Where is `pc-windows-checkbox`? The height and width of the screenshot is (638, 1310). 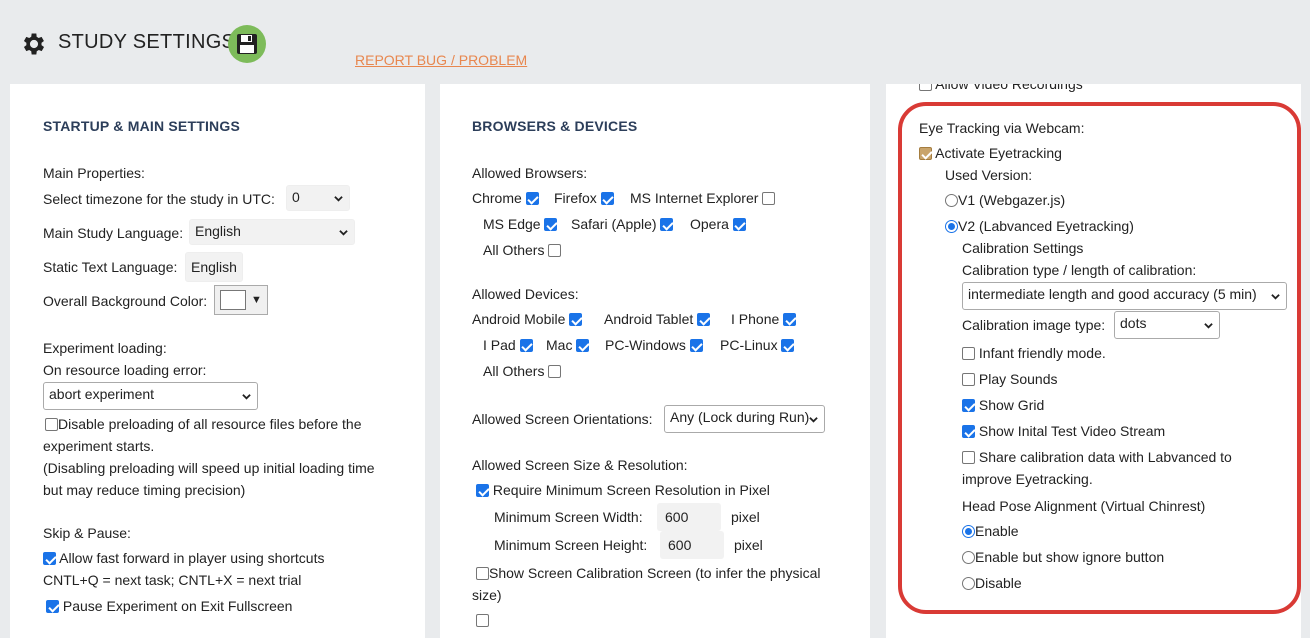 pc-windows-checkbox is located at coordinates (696, 345).